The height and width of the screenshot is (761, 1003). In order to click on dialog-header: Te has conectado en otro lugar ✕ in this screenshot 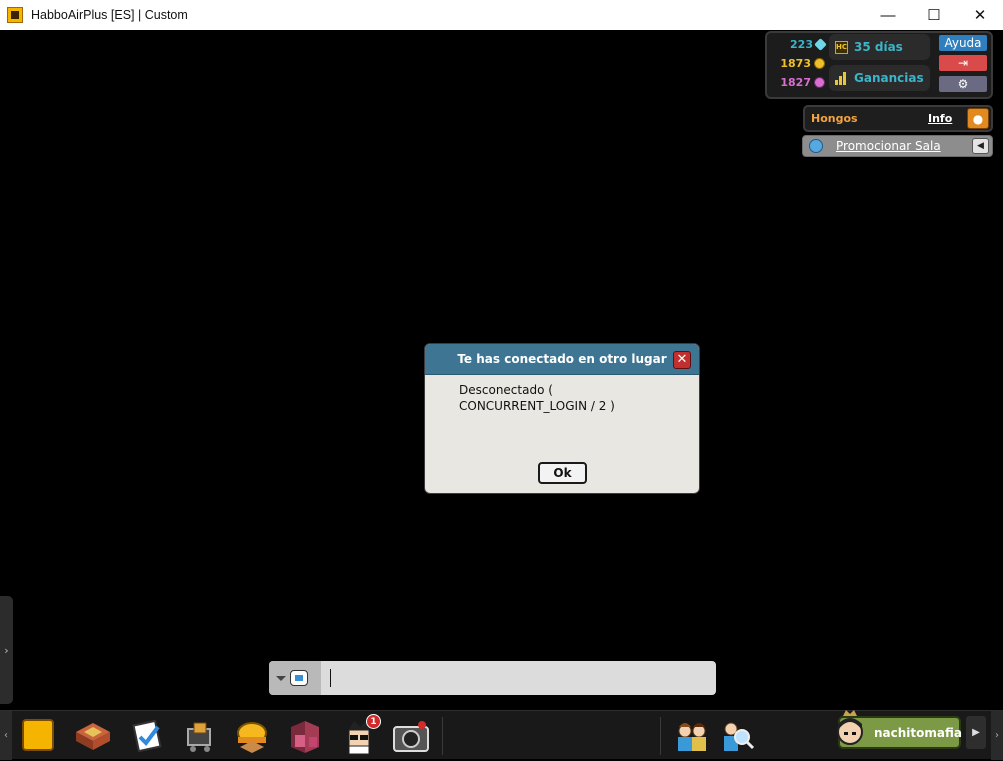, I will do `click(562, 359)`.